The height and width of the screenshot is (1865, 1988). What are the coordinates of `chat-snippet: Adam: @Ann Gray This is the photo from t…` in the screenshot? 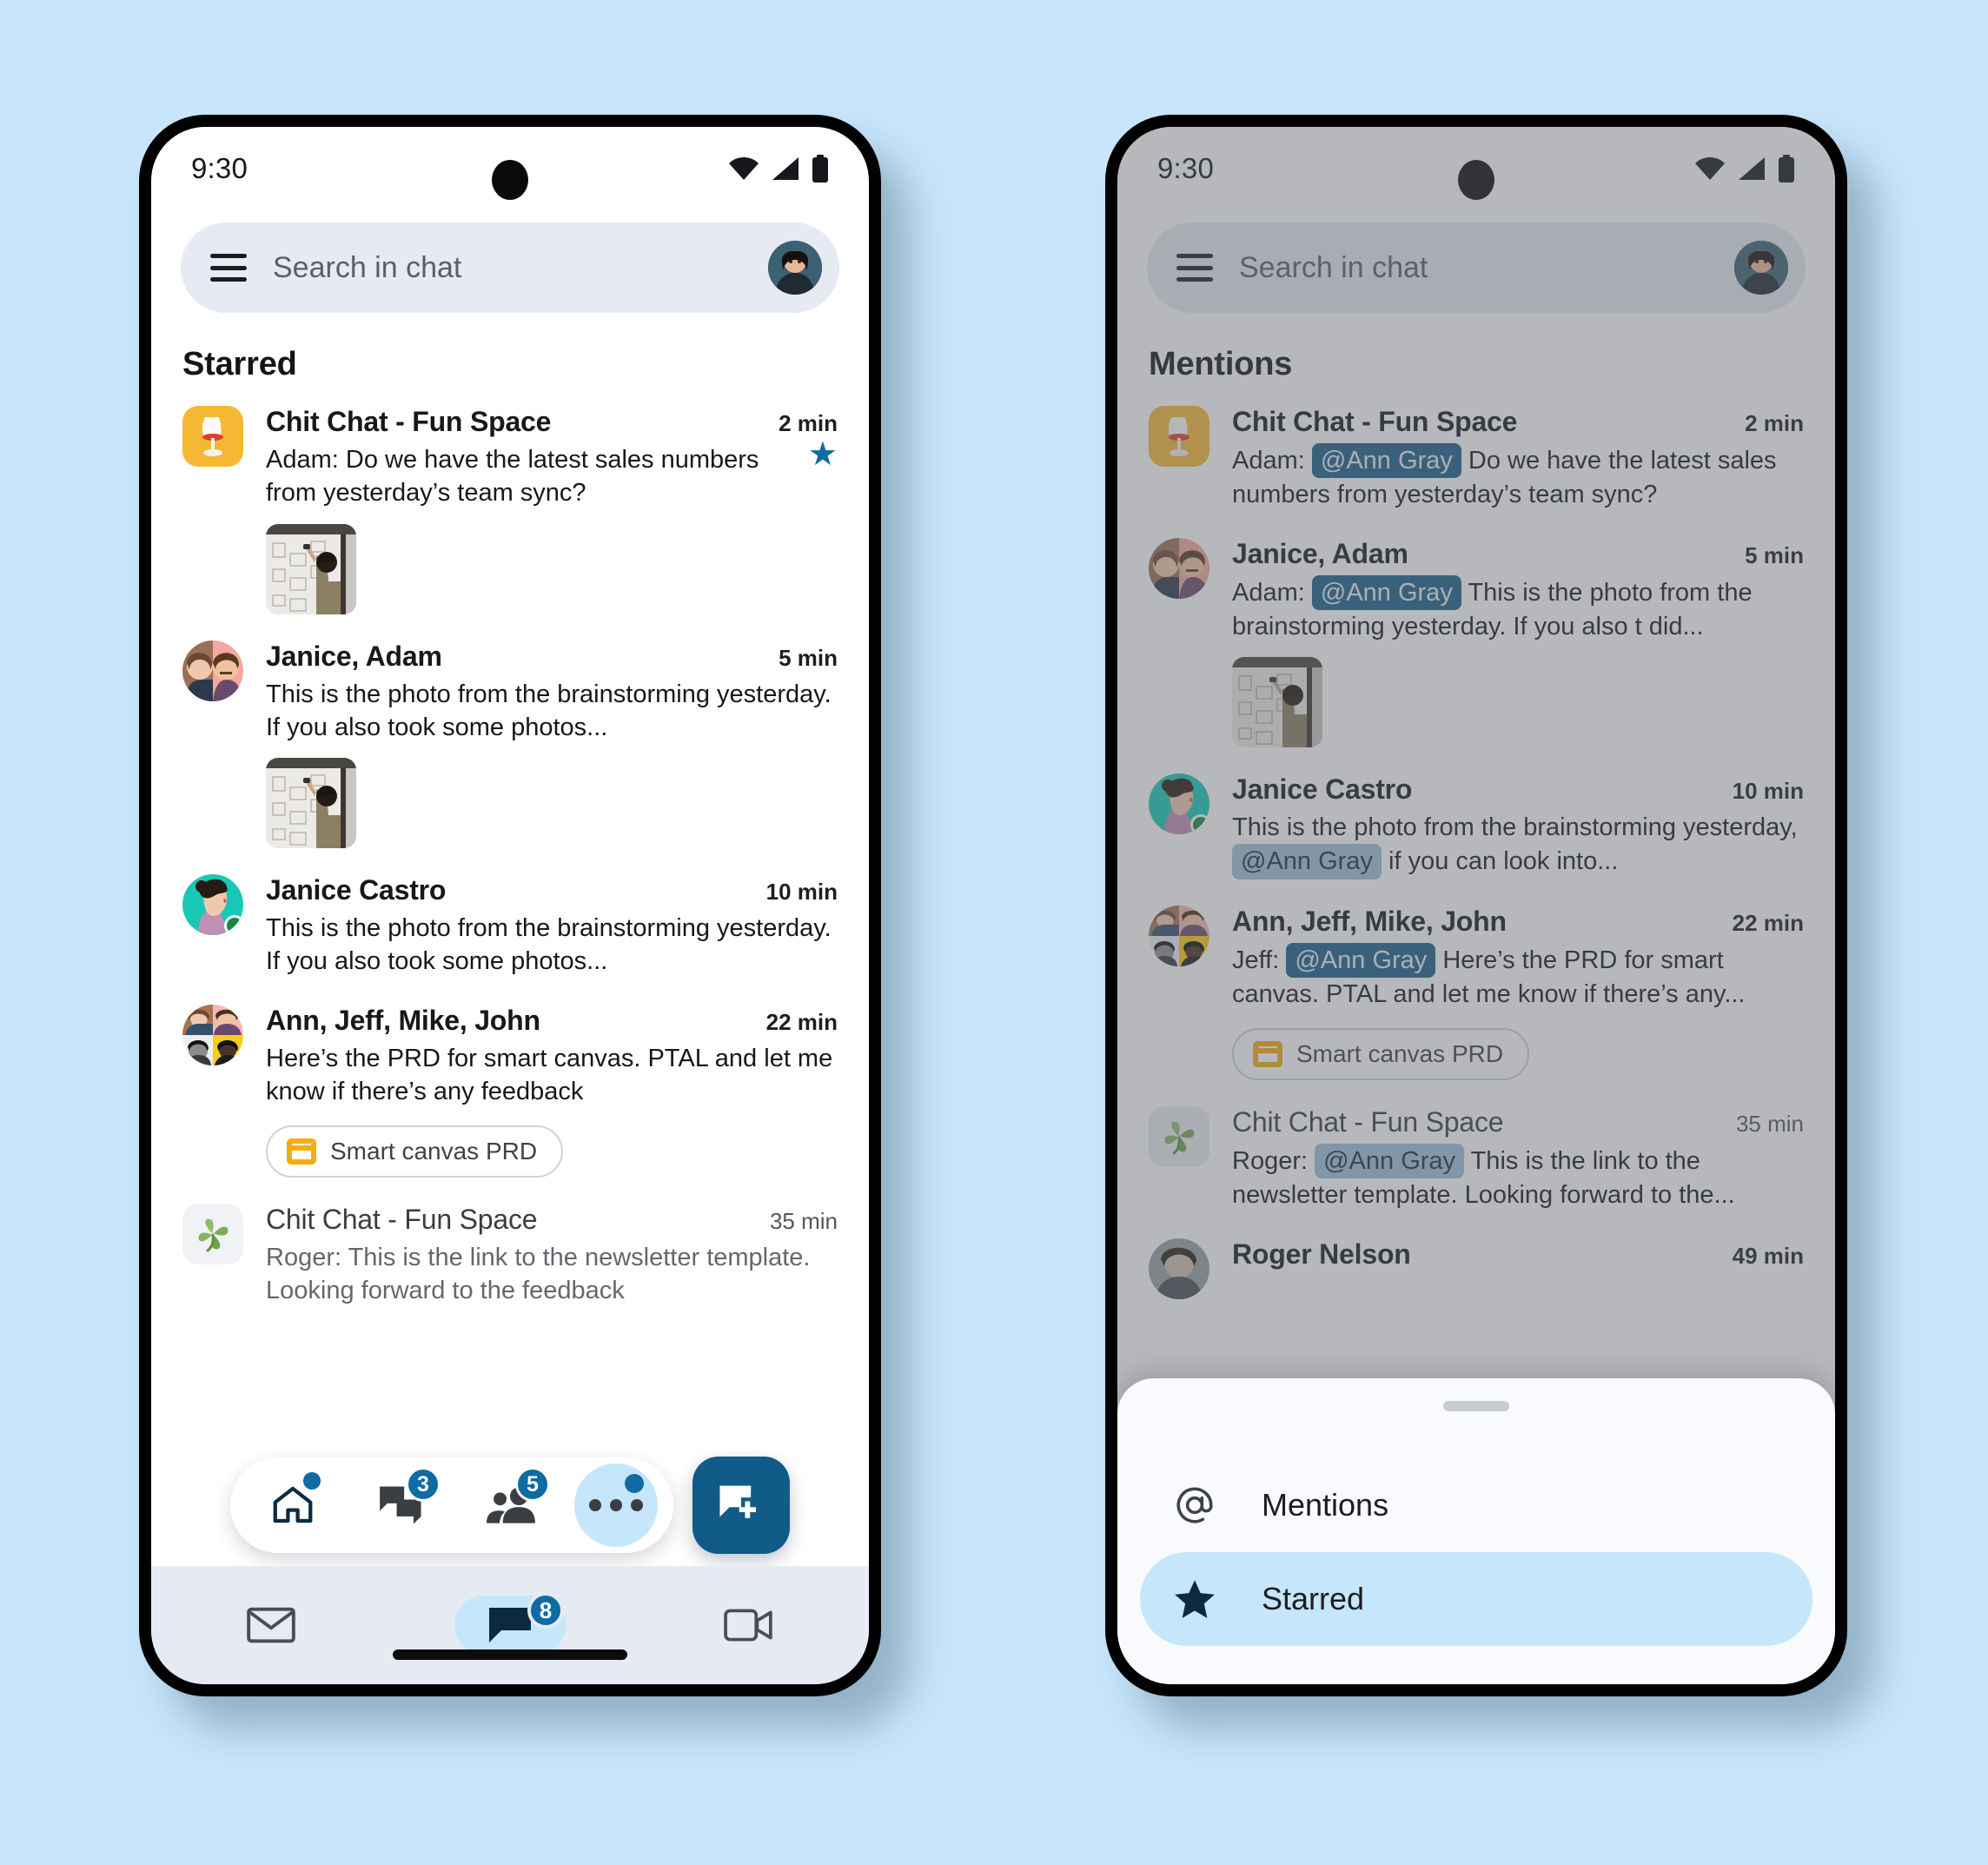 It's located at (1518, 609).